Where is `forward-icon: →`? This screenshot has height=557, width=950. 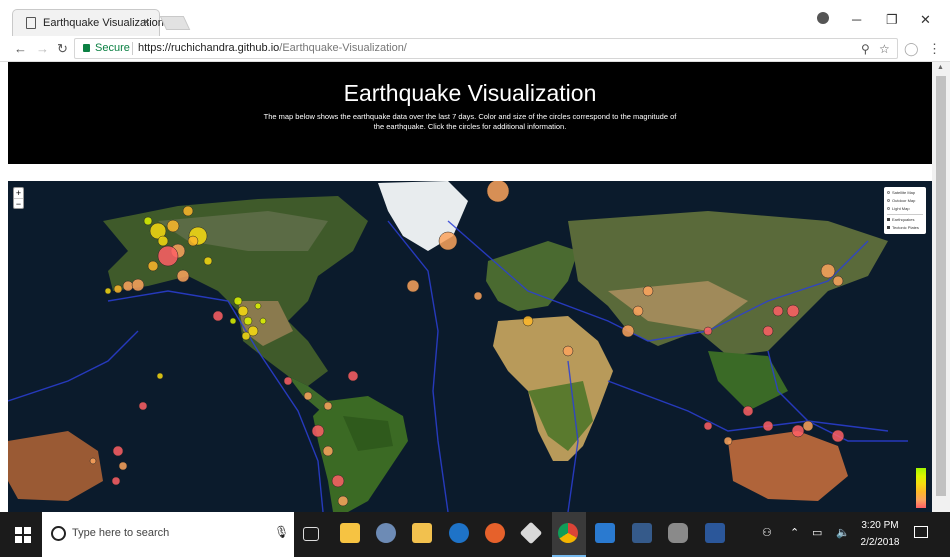 forward-icon: → is located at coordinates (42, 48).